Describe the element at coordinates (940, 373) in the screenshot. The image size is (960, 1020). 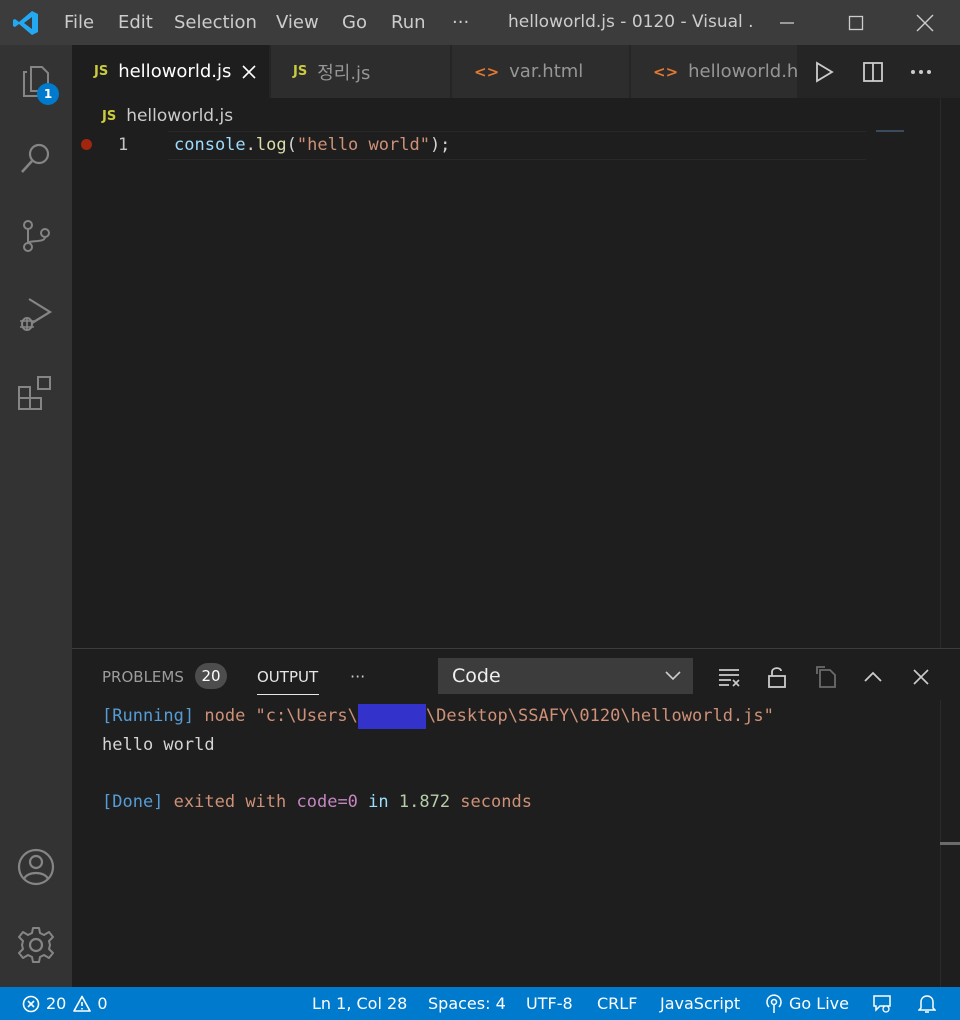
I see `editor-scrollbar` at that location.